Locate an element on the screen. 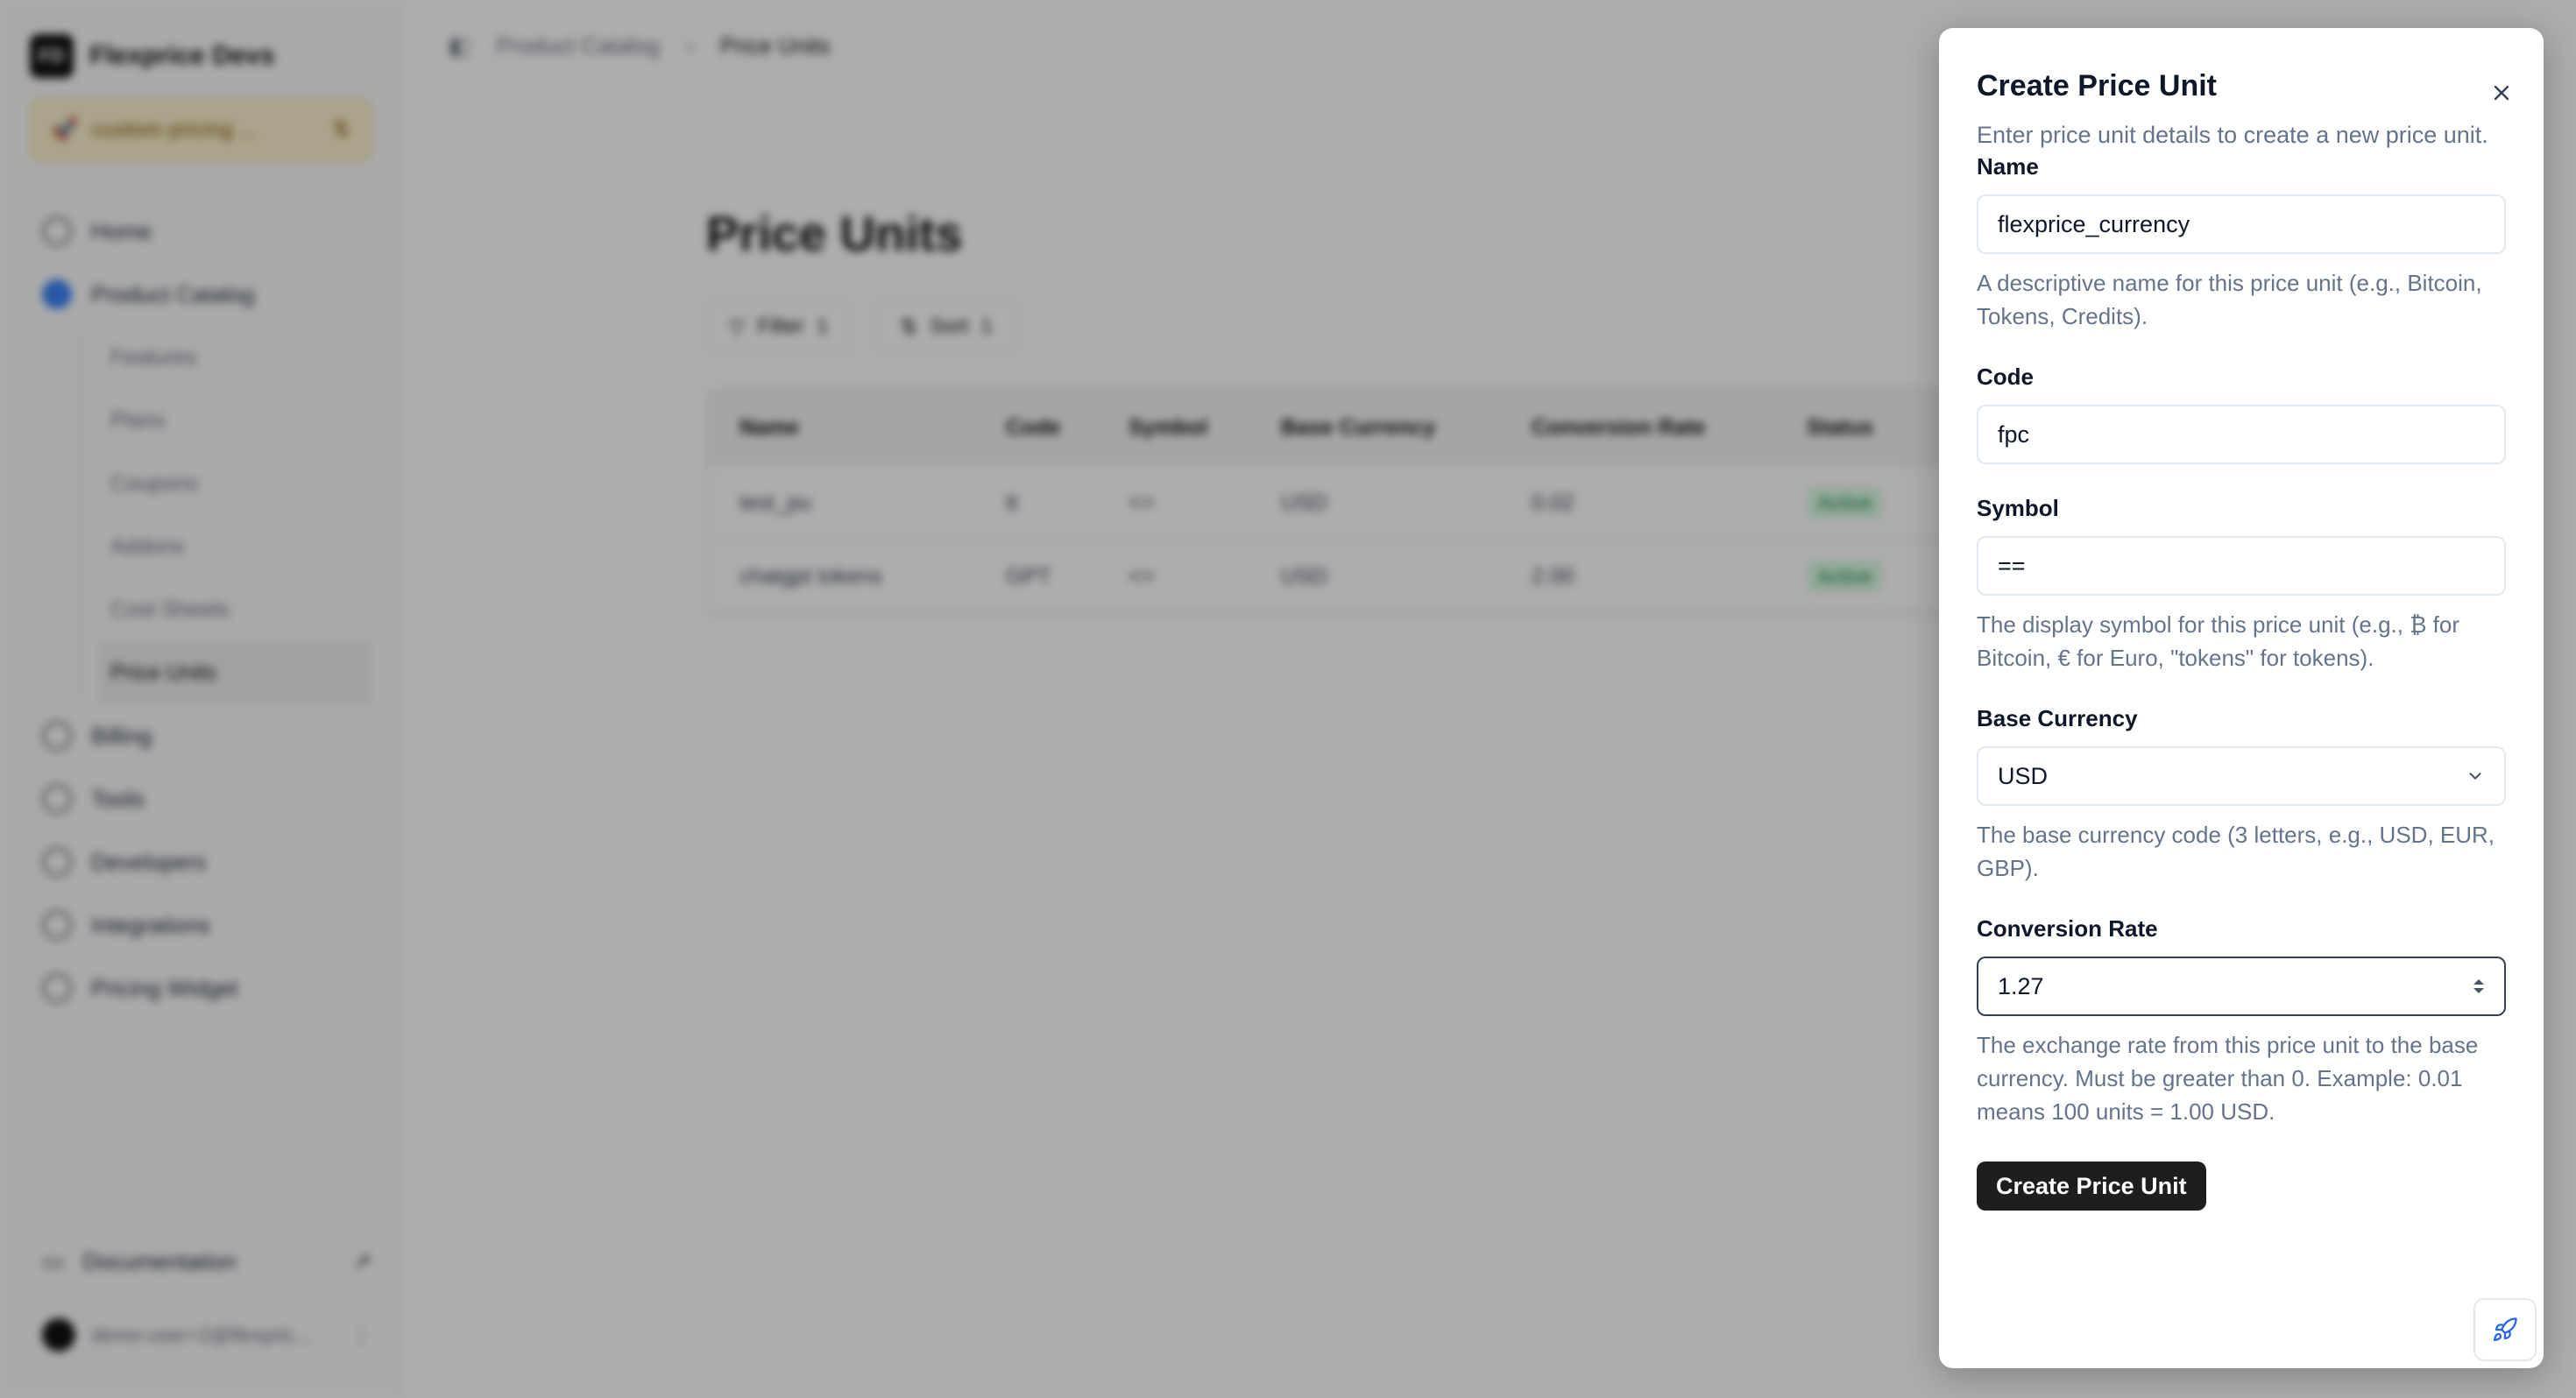  chevron-down-icon is located at coordinates (2475, 776).